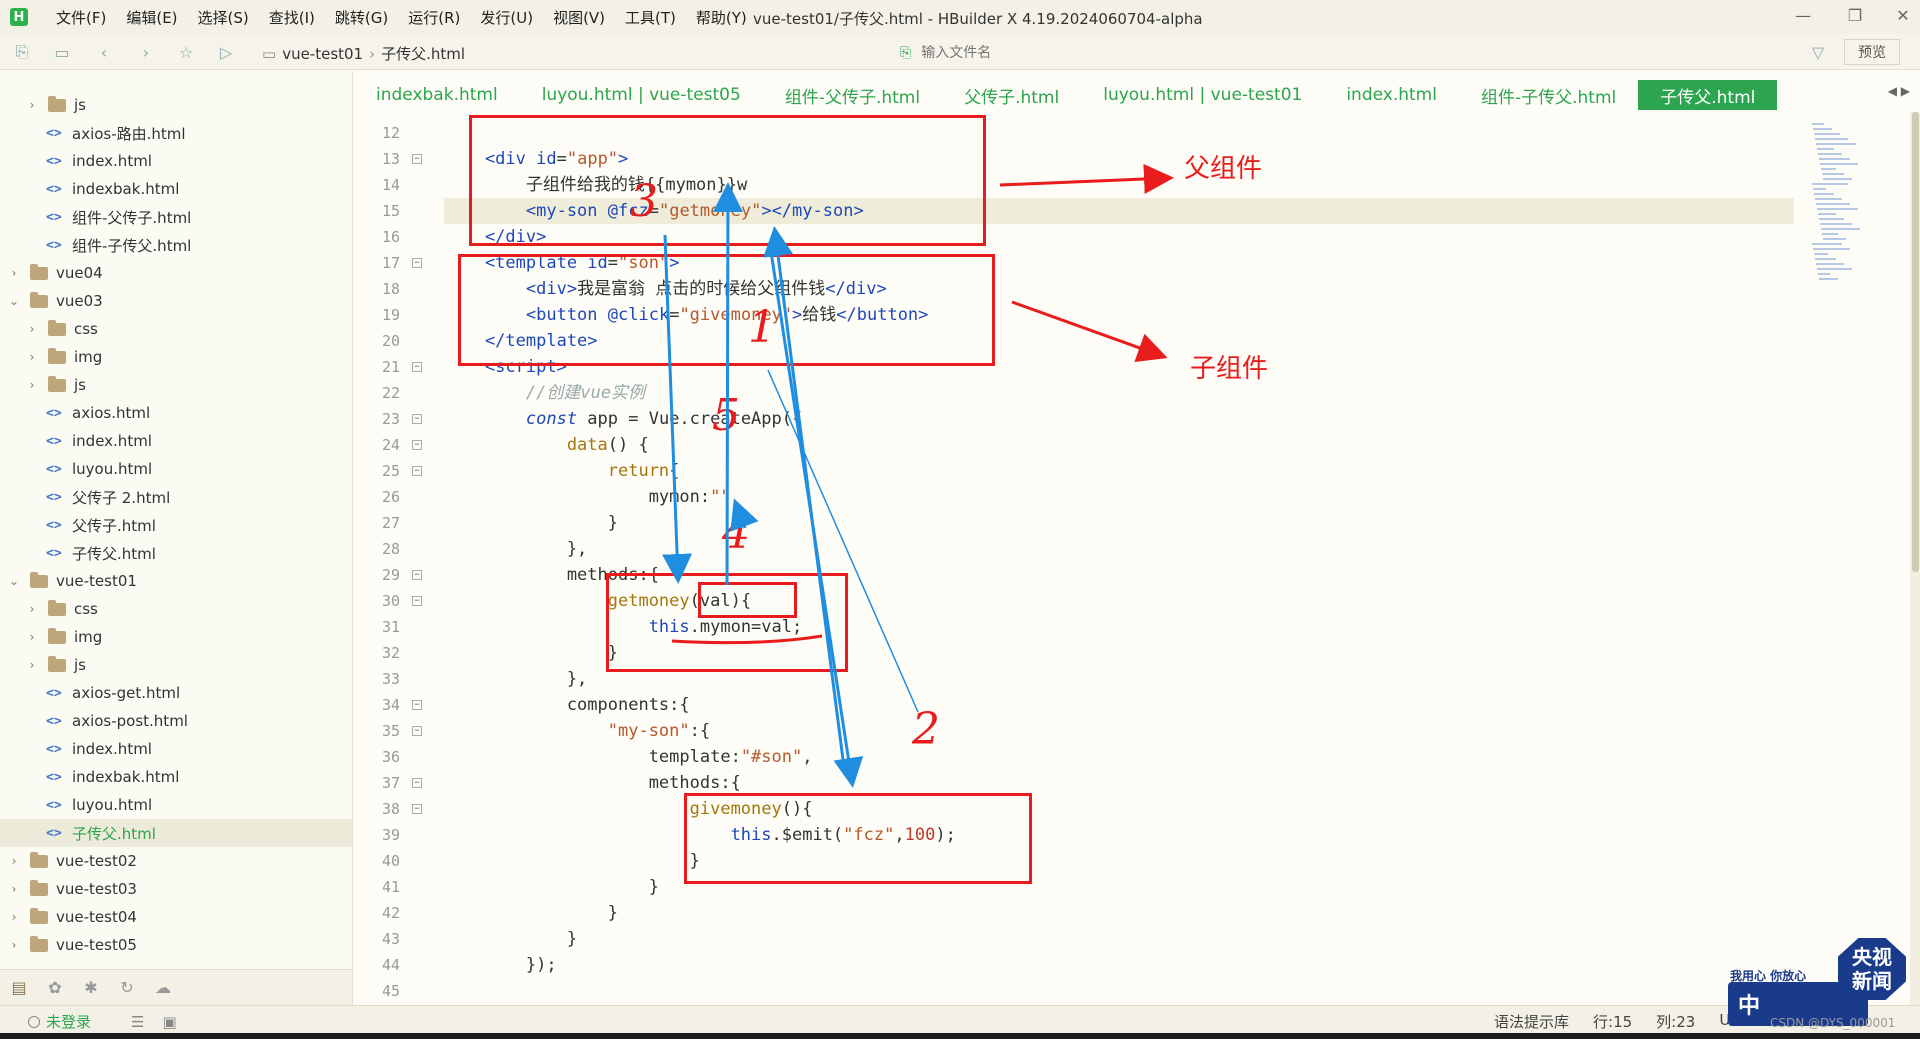 This screenshot has height=1039, width=1920. I want to click on tree-file: <> axios-post.html, so click(176, 721).